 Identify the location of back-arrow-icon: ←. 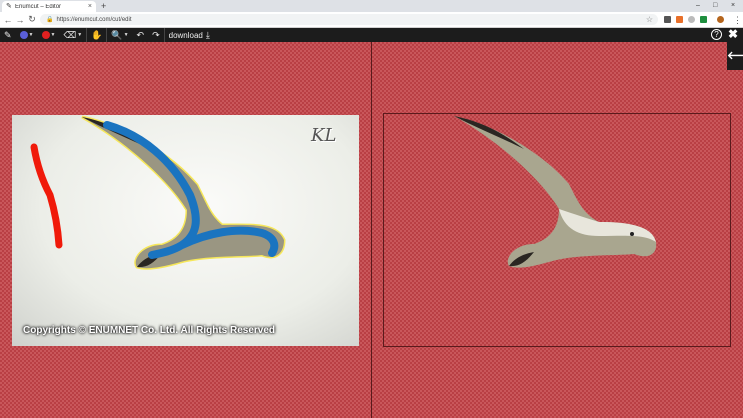
(8, 20).